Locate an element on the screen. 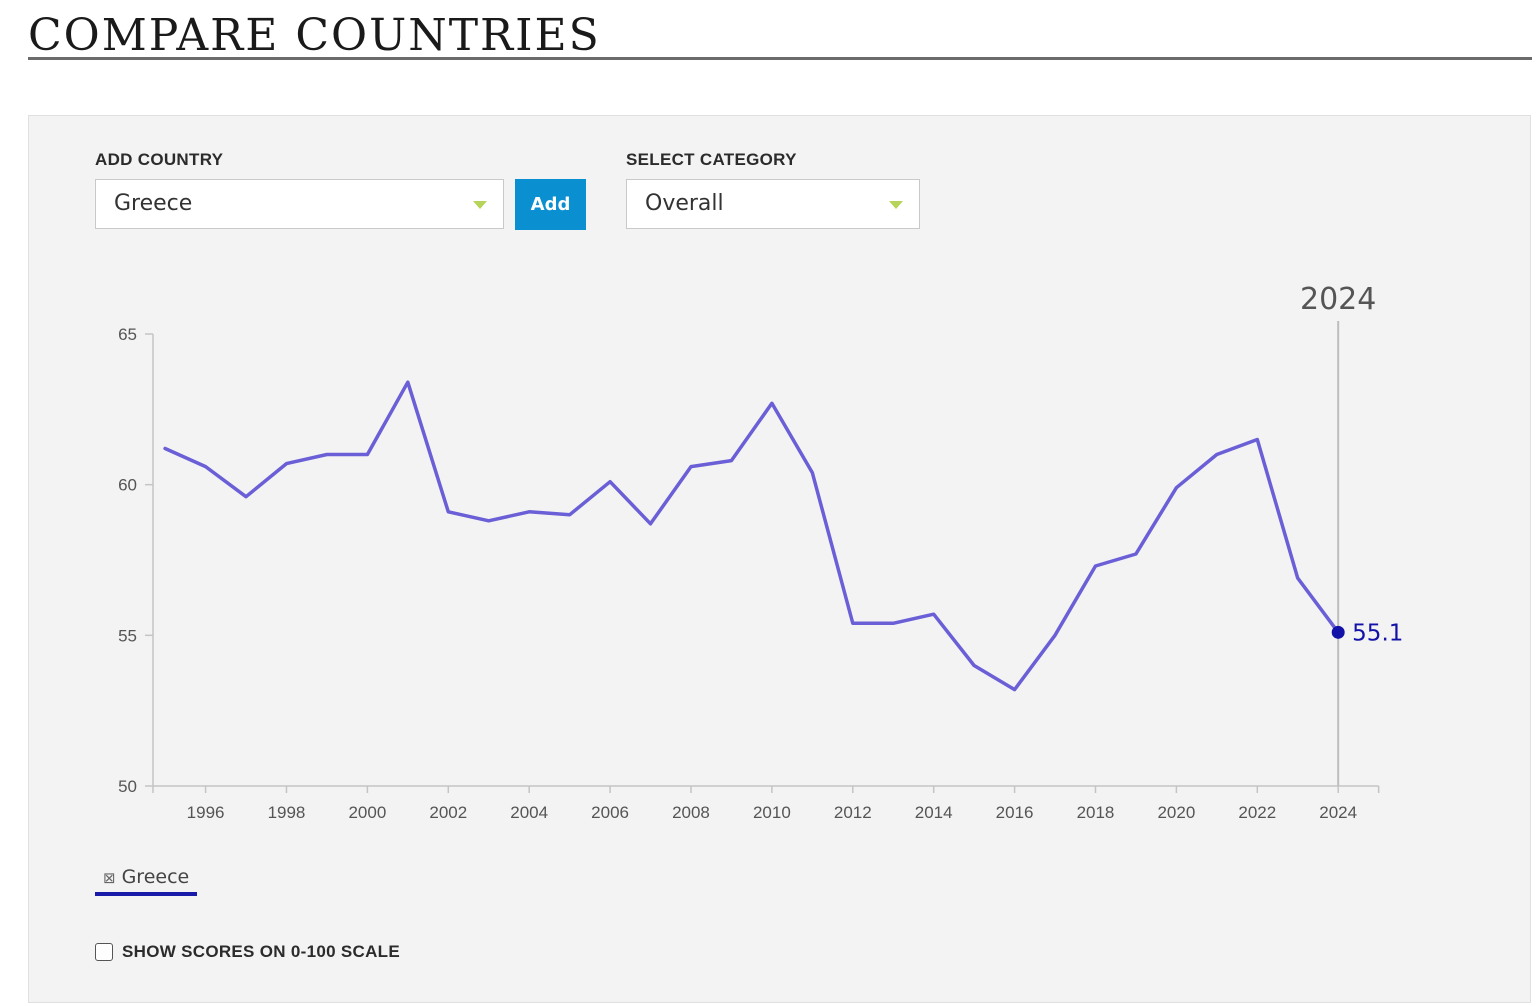 This screenshot has height=1006, width=1536. page-title: COMPARE COUNTRIES is located at coordinates (314, 35).